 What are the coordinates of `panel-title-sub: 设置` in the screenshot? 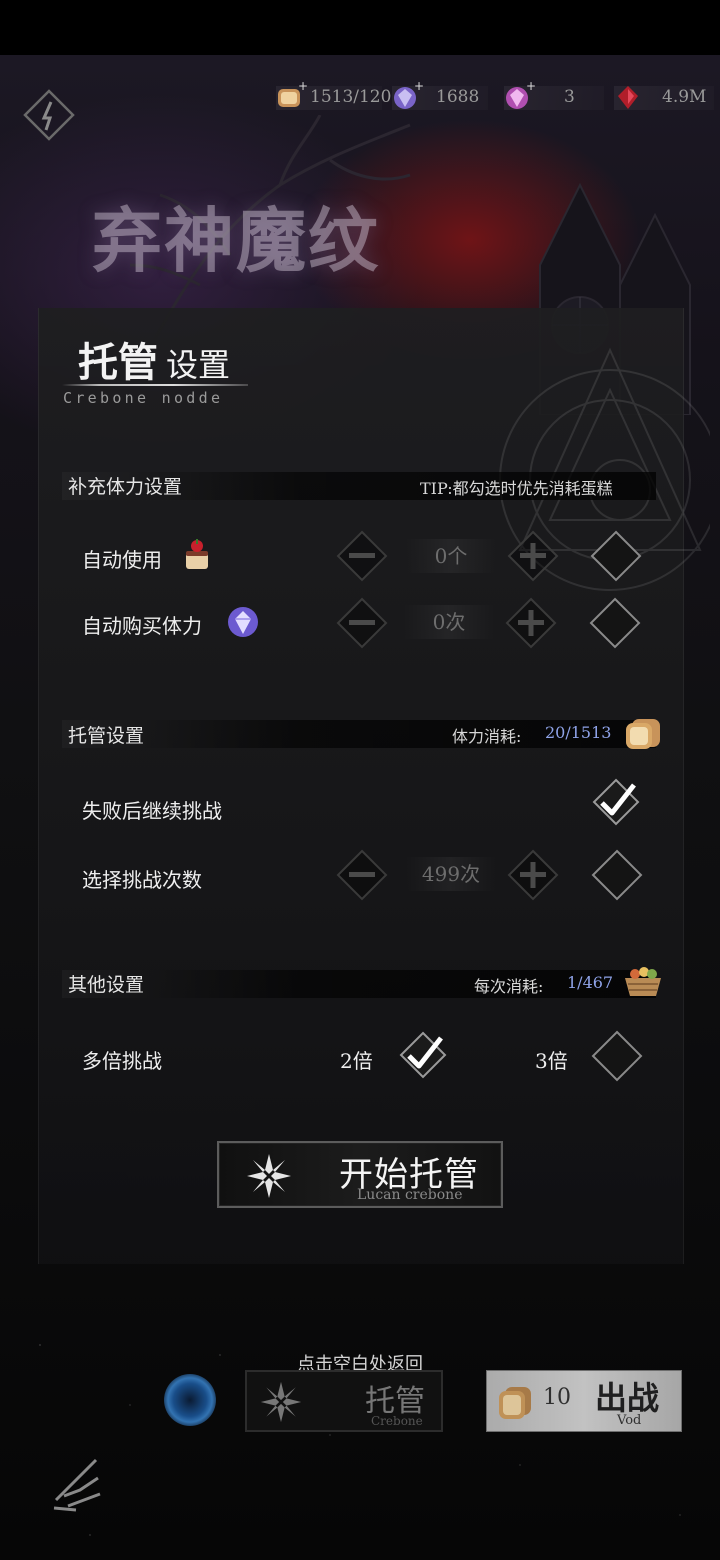 It's located at (198, 365).